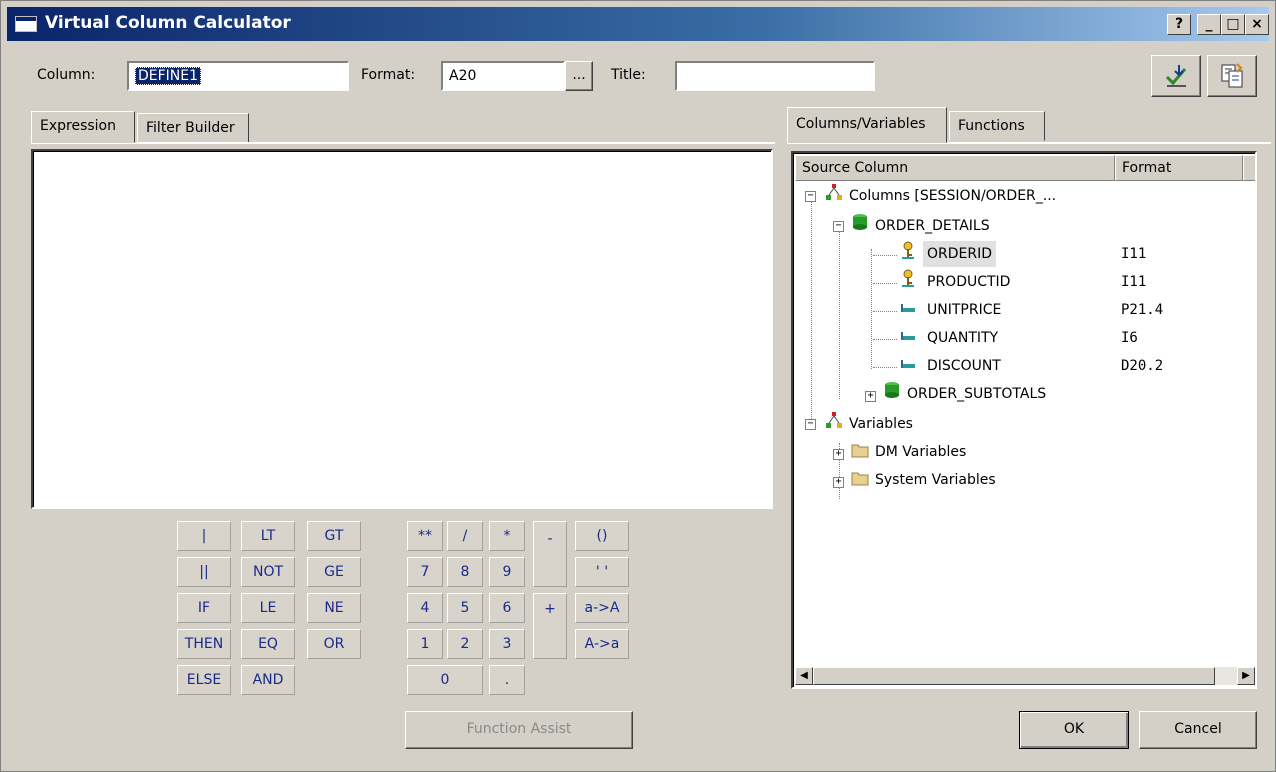 The image size is (1276, 772). I want to click on check-arrow-icon, so click(1176, 76).